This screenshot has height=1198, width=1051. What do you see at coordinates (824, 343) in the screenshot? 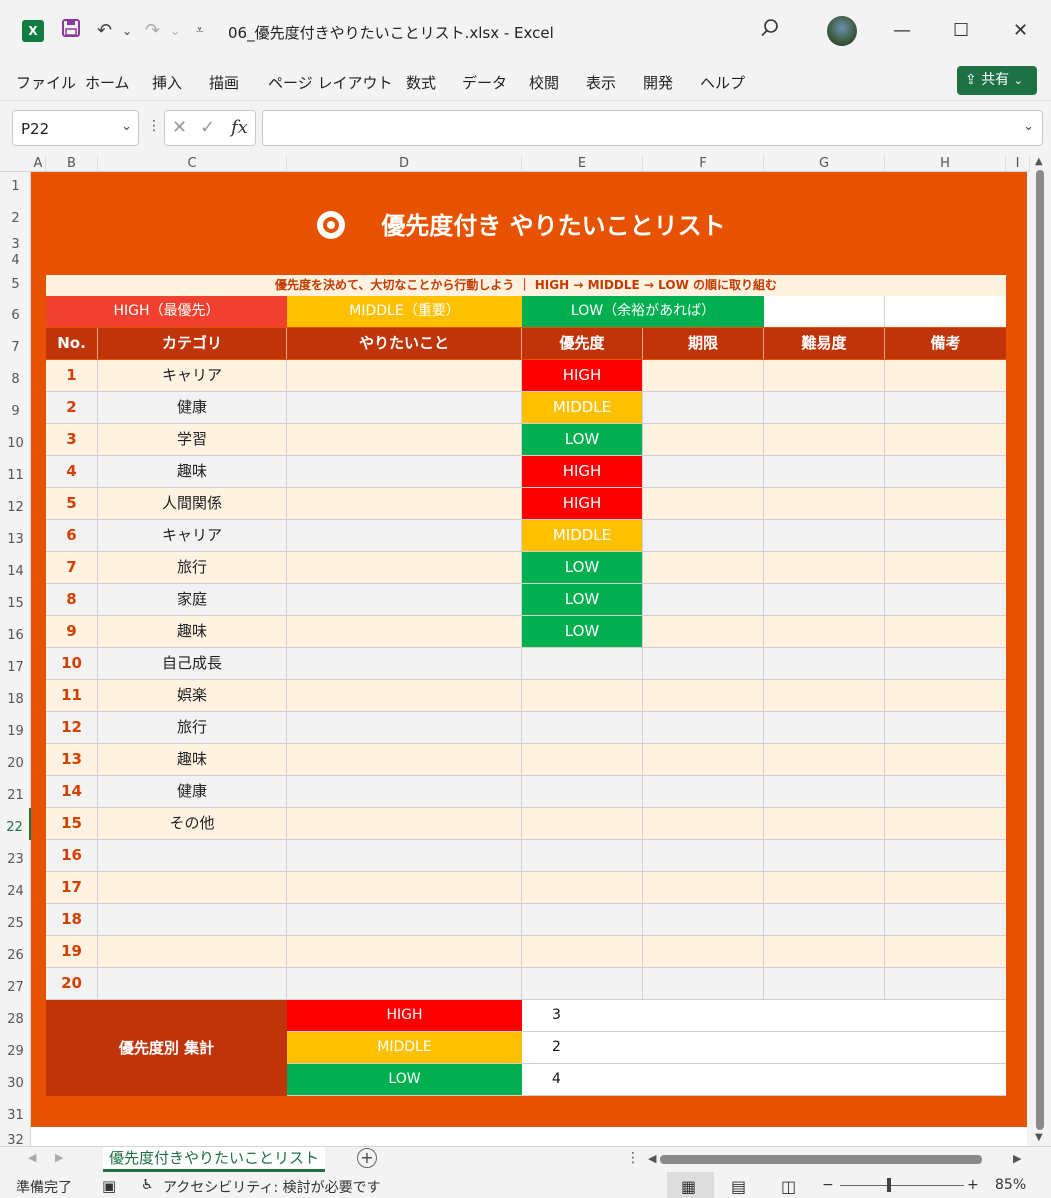
I see `header-difficulty: 難易度` at bounding box center [824, 343].